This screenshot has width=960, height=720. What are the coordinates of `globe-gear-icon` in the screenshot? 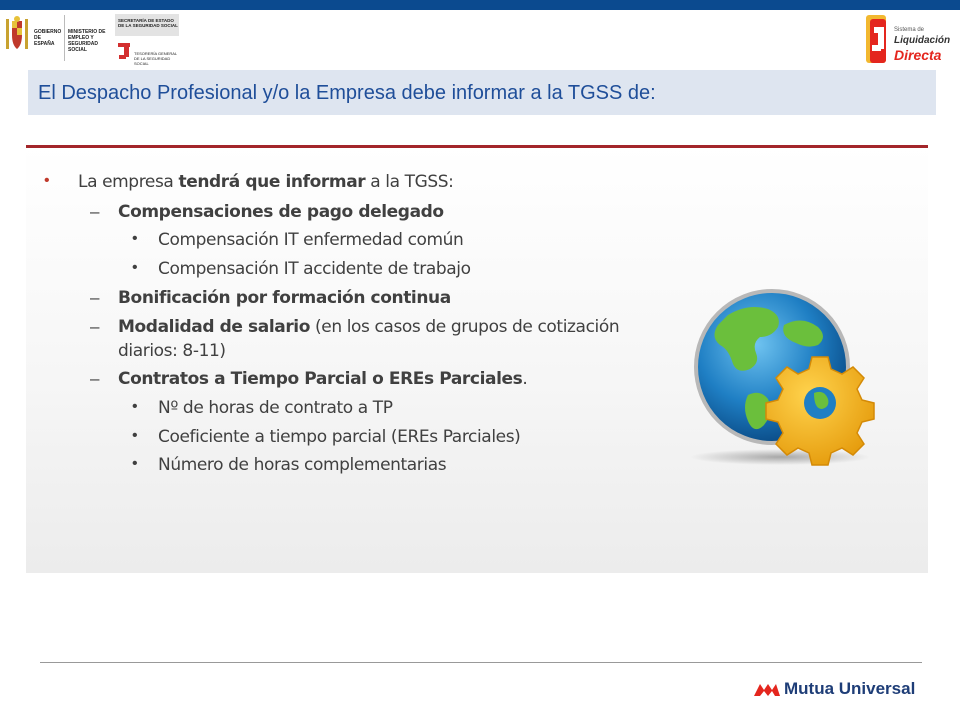 It's located at (782, 377).